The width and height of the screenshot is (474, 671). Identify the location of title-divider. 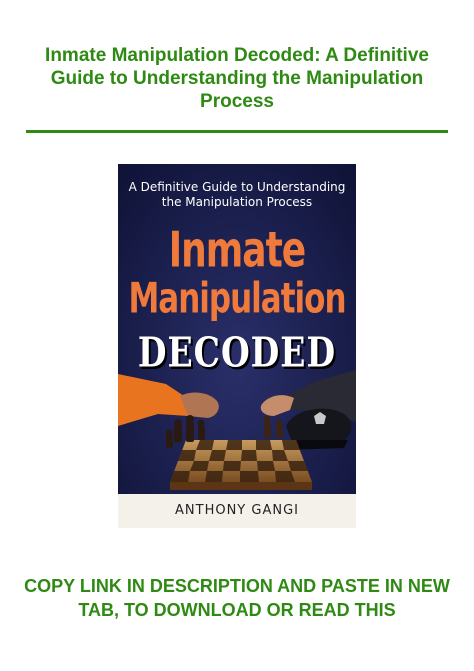
(237, 131).